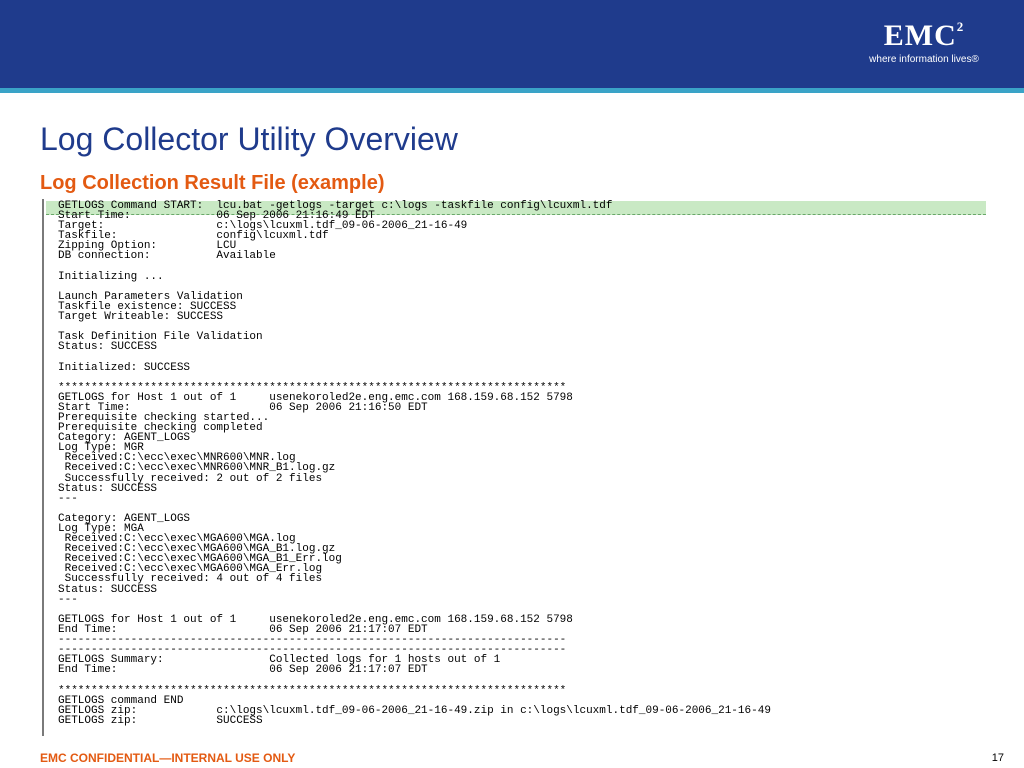  I want to click on page-number: 17, so click(997, 758).